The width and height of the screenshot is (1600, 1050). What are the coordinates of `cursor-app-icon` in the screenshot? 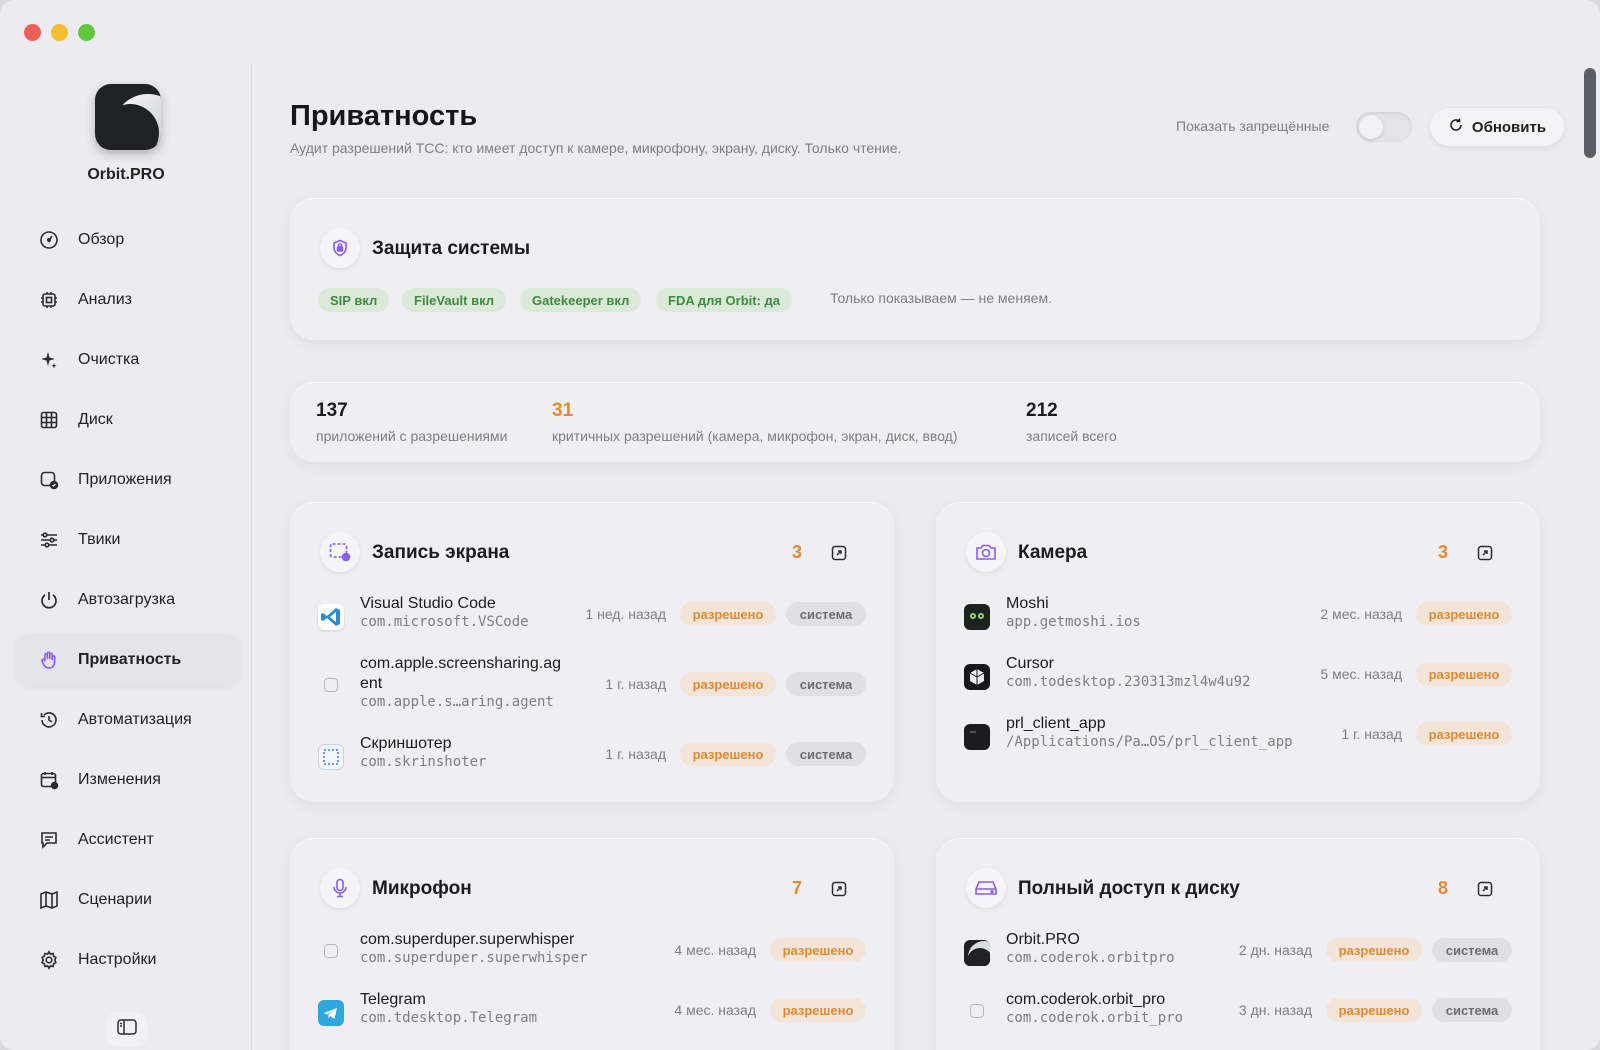 It's located at (977, 677).